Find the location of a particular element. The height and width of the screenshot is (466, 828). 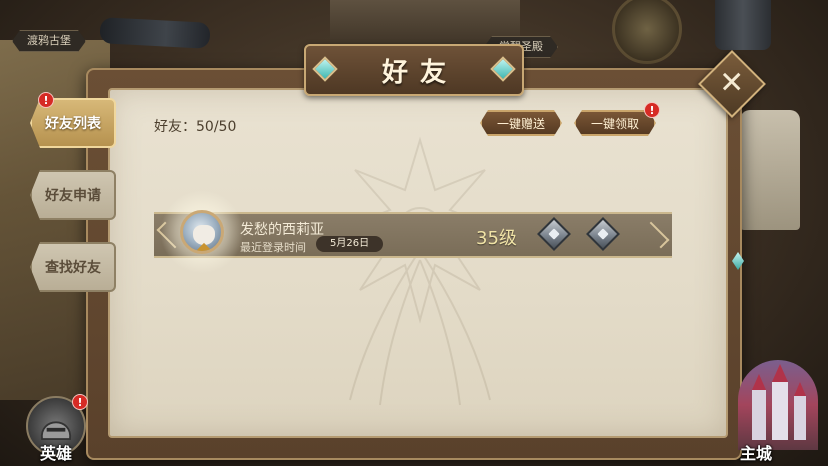

friend-level: 35级 is located at coordinates (496, 238).